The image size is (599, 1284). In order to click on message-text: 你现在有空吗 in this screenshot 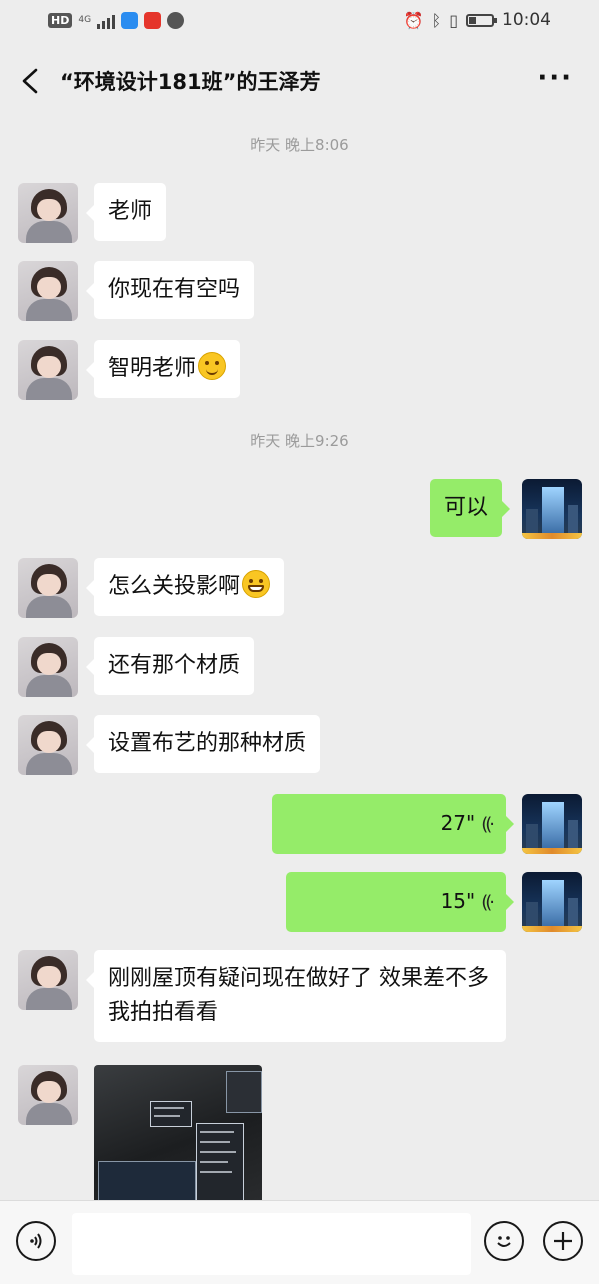, I will do `click(174, 289)`.